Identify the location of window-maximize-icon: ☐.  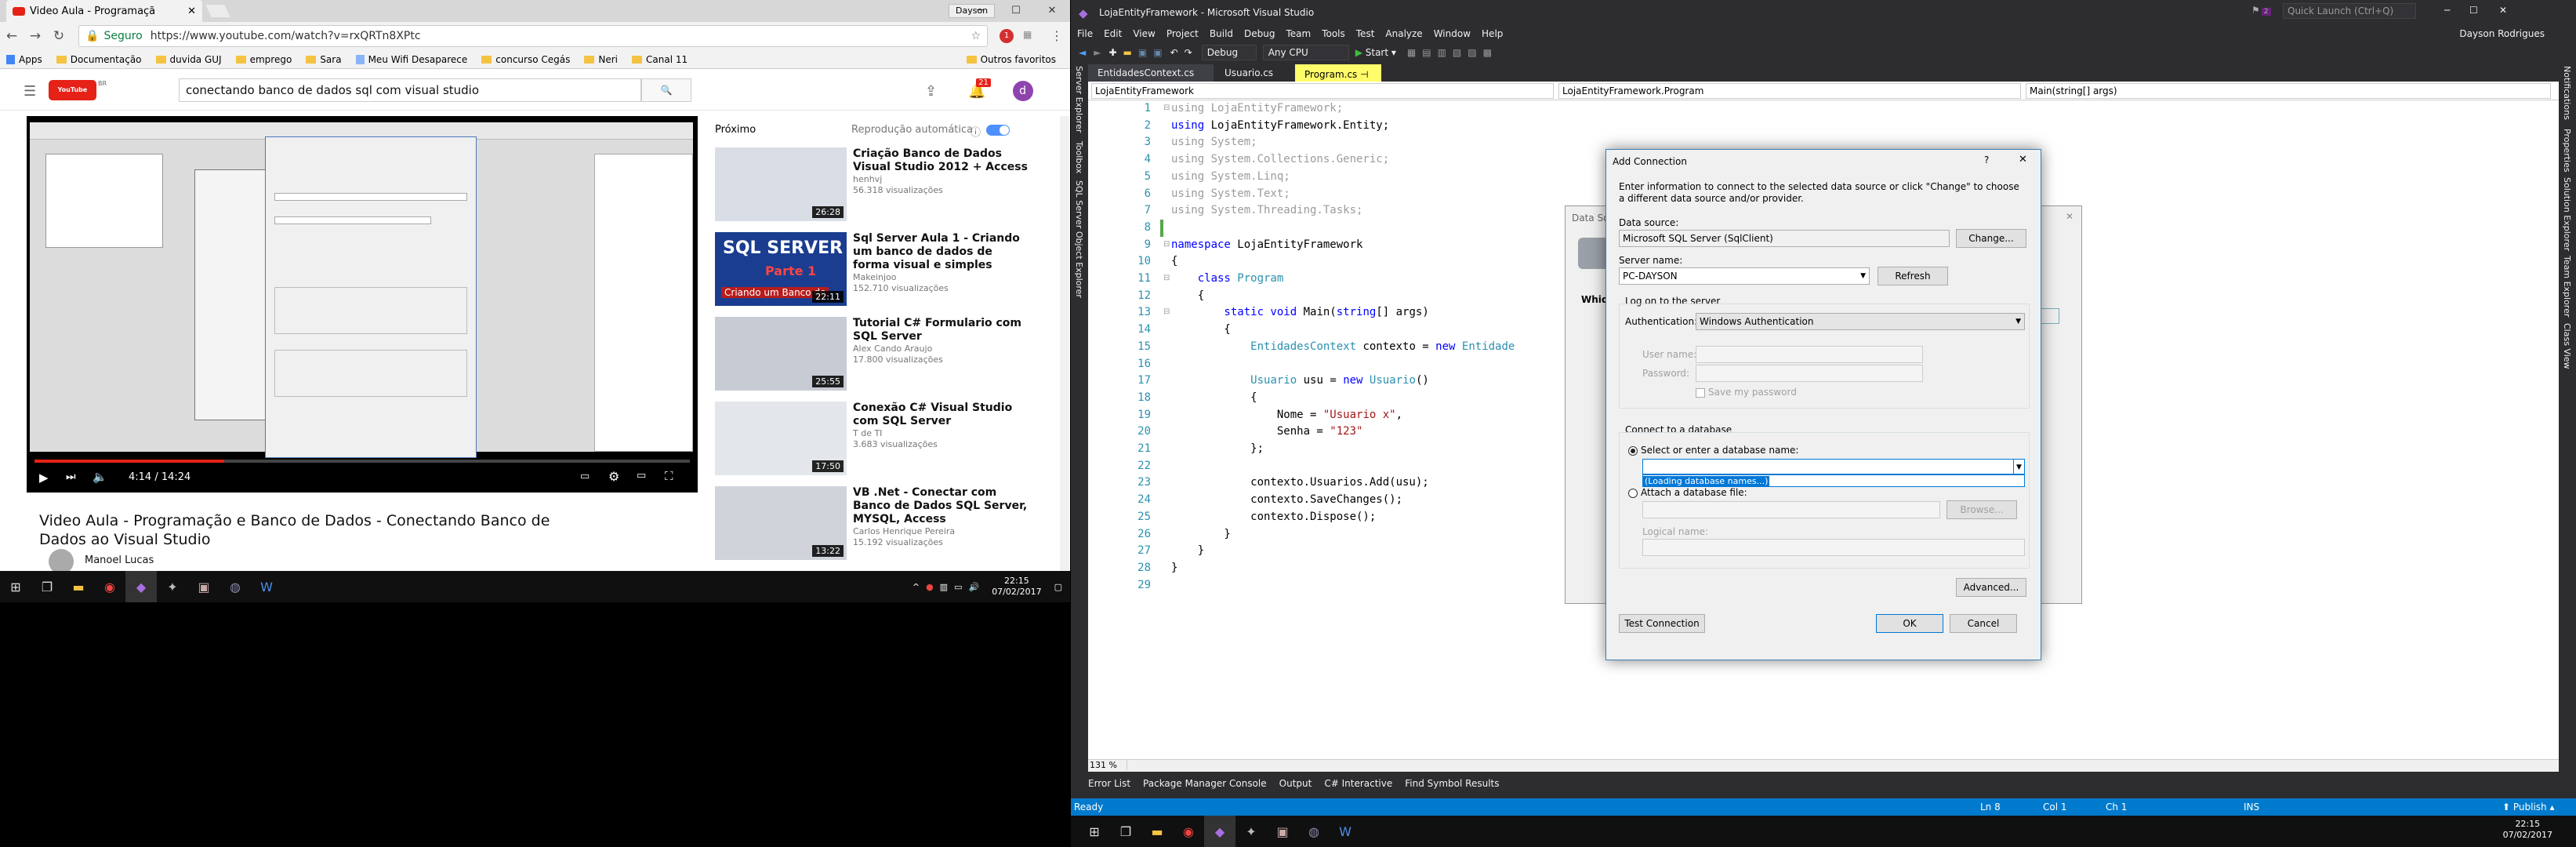
(2474, 10).